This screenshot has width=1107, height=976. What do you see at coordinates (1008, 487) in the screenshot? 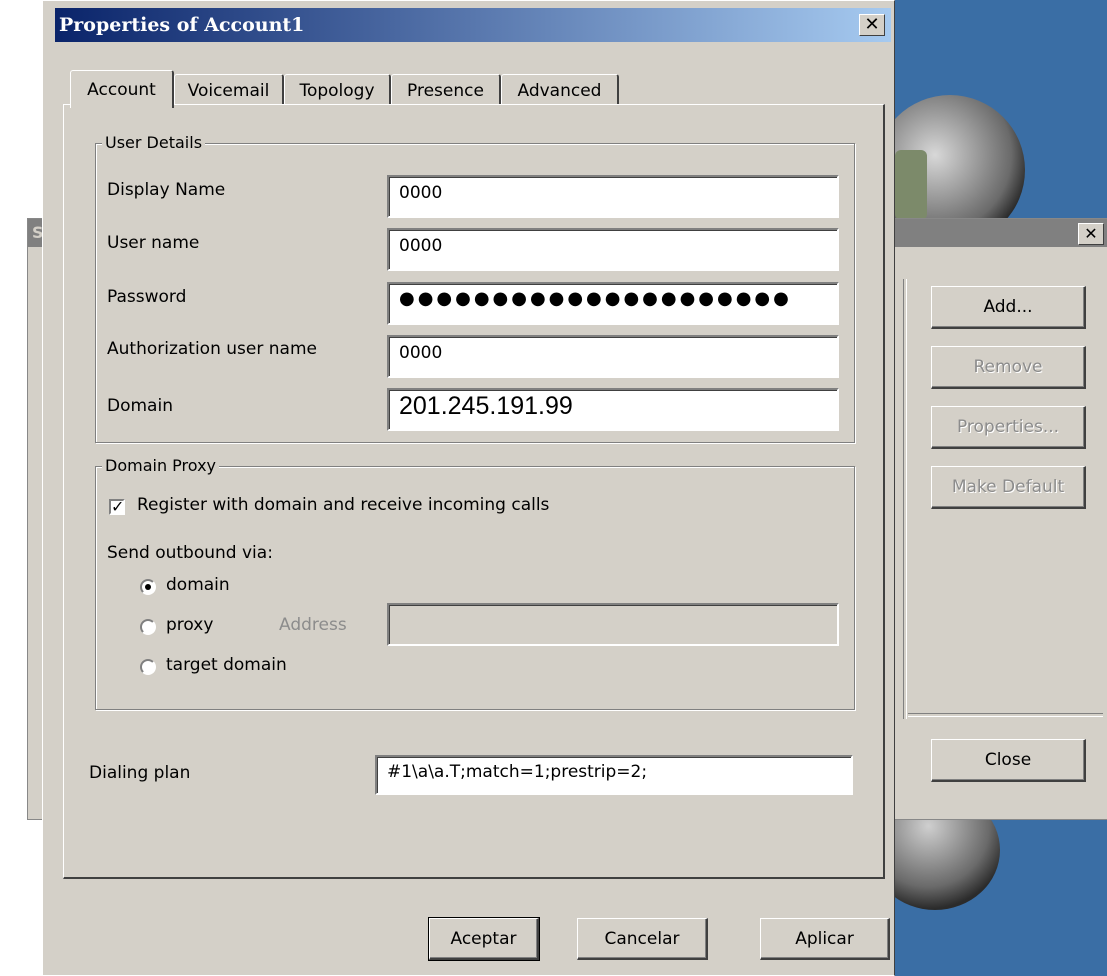
I see `make-default-button: Make Default` at bounding box center [1008, 487].